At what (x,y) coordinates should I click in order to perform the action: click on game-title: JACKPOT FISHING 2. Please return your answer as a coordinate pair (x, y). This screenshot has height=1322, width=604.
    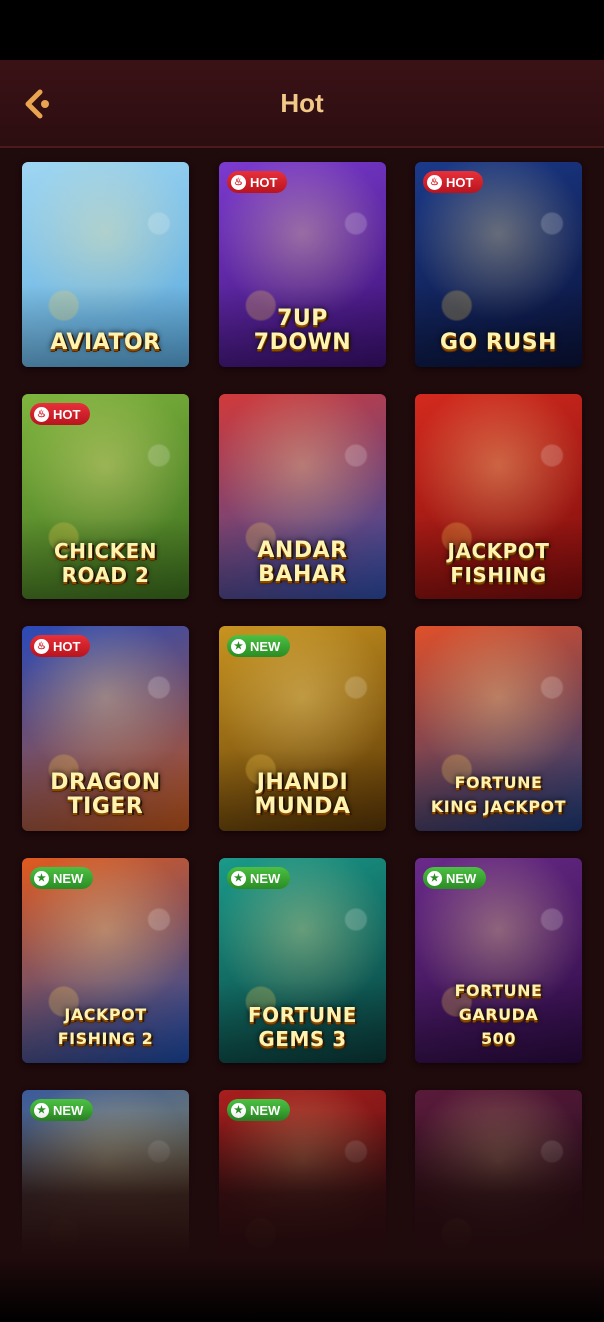
    Looking at the image, I should click on (105, 1026).